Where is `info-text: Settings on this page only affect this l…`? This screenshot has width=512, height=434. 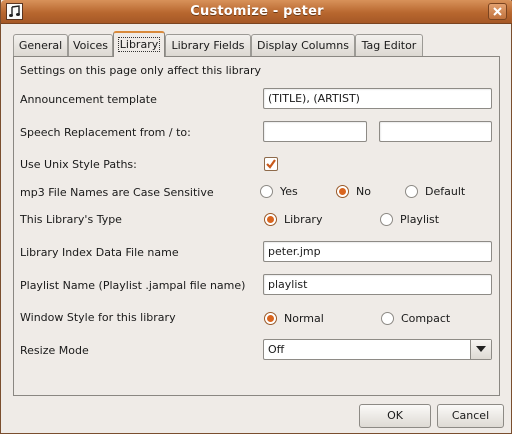
info-text: Settings on this page only affect this l… is located at coordinates (141, 70).